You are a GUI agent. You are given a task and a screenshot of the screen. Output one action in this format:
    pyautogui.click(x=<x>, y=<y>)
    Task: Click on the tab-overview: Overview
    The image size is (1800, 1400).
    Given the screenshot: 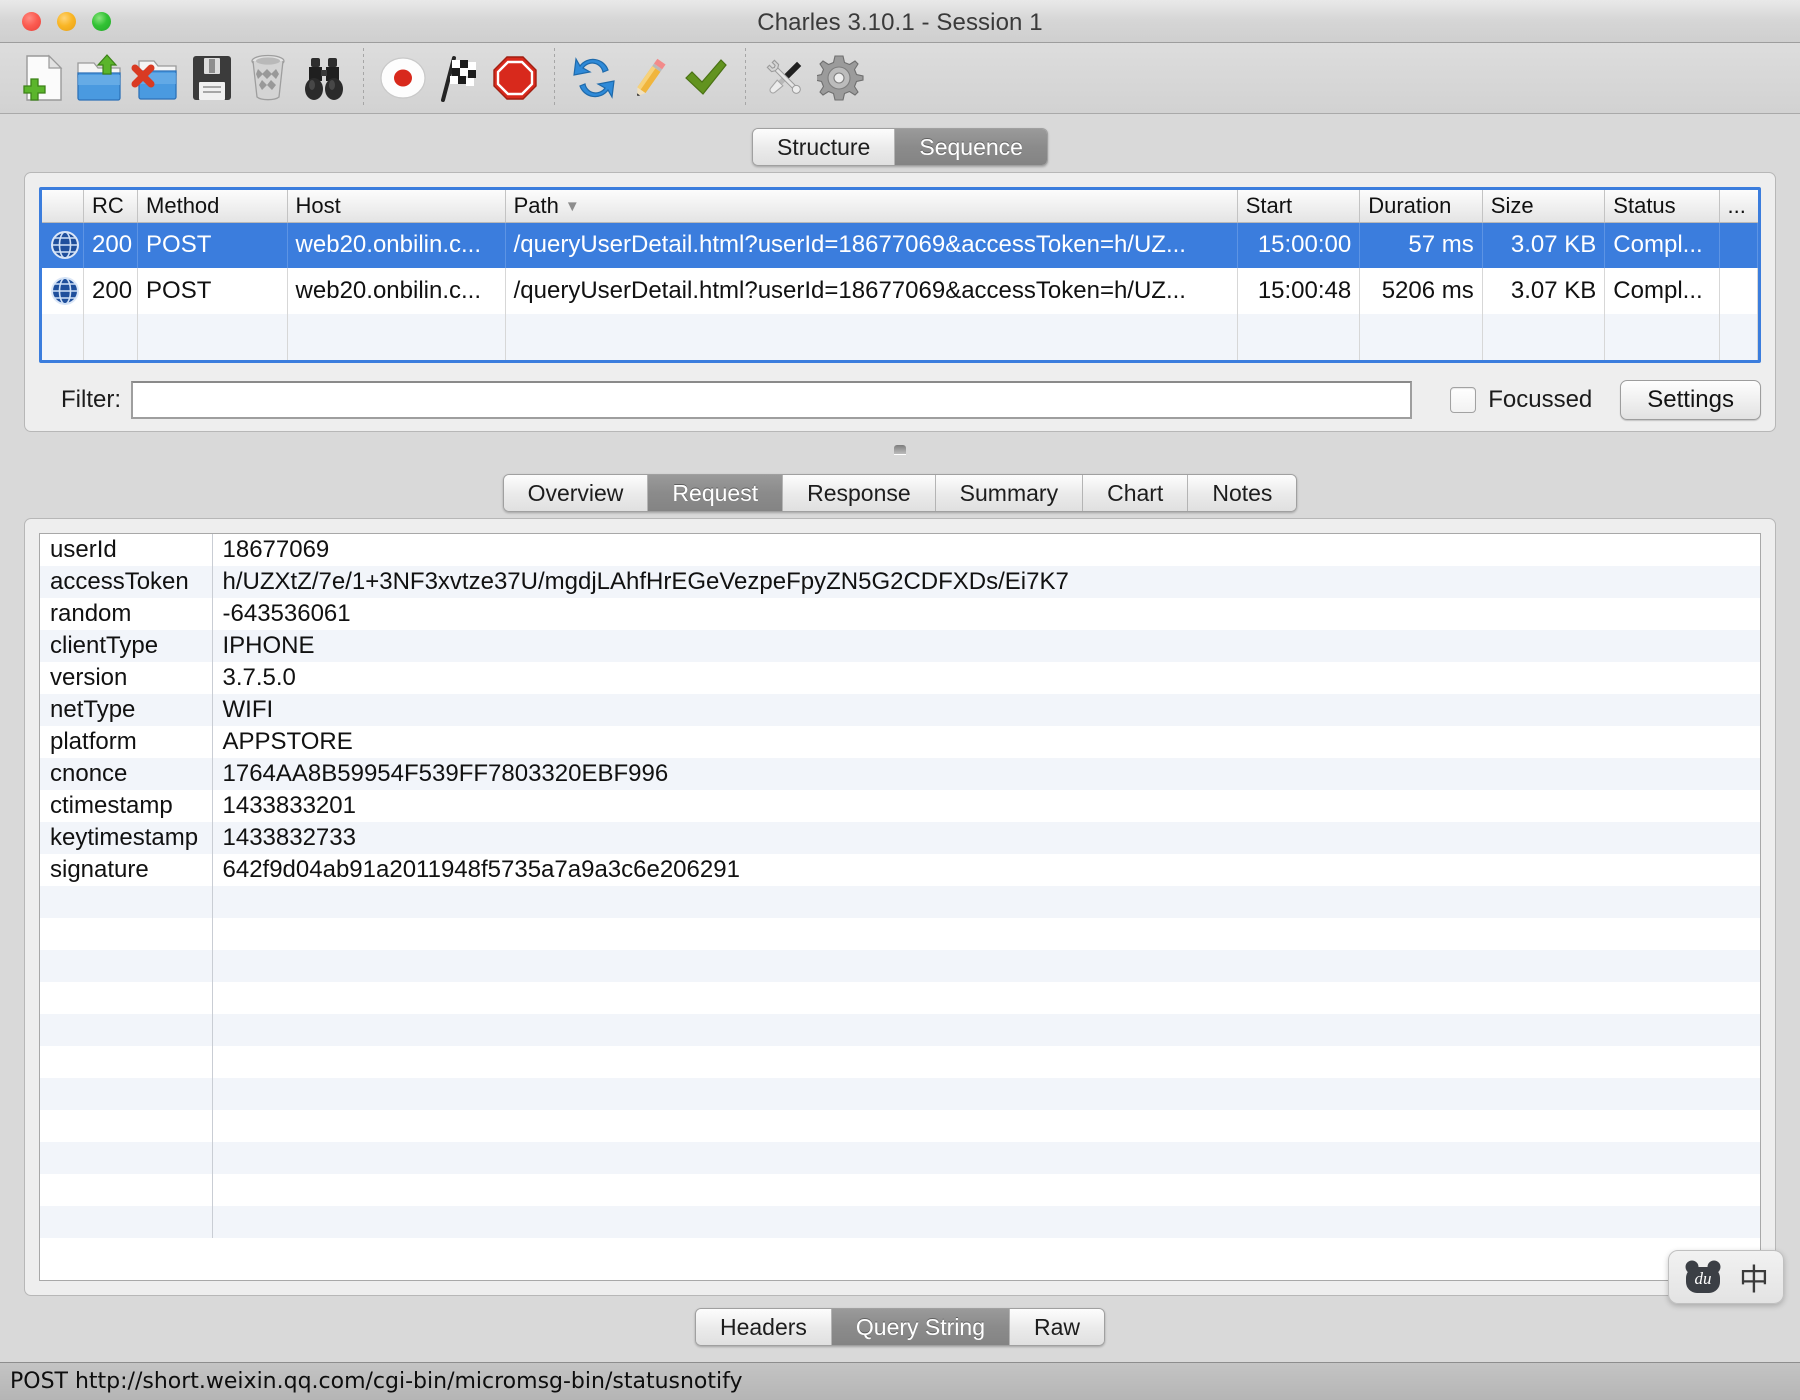 What is the action you would take?
    pyautogui.click(x=575, y=493)
    